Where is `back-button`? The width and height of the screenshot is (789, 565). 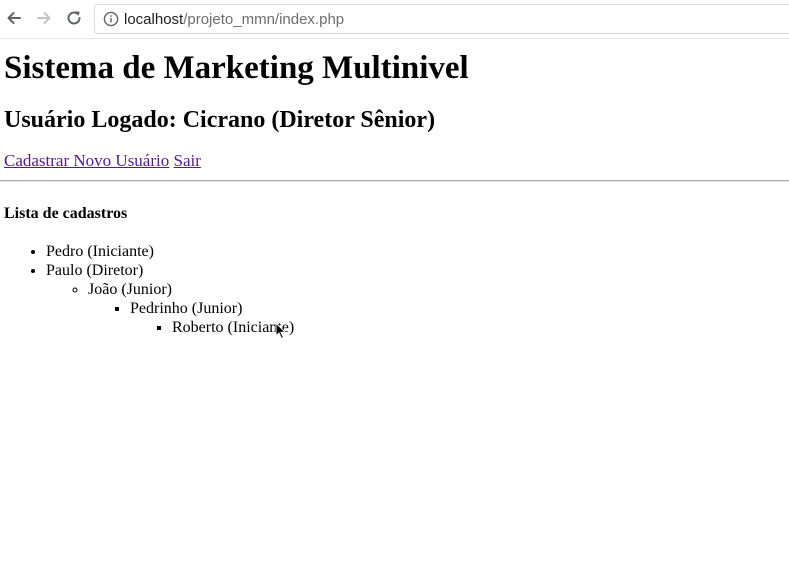 back-button is located at coordinates (14, 18).